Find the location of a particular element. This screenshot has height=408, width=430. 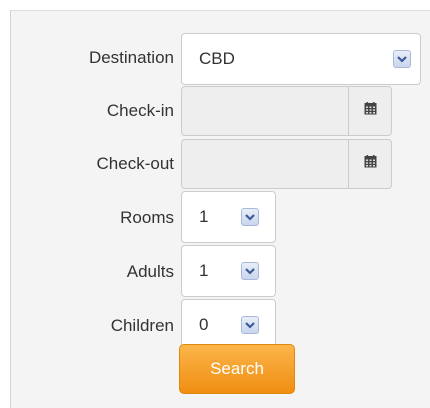

rooms-value: 1 is located at coordinates (204, 216).